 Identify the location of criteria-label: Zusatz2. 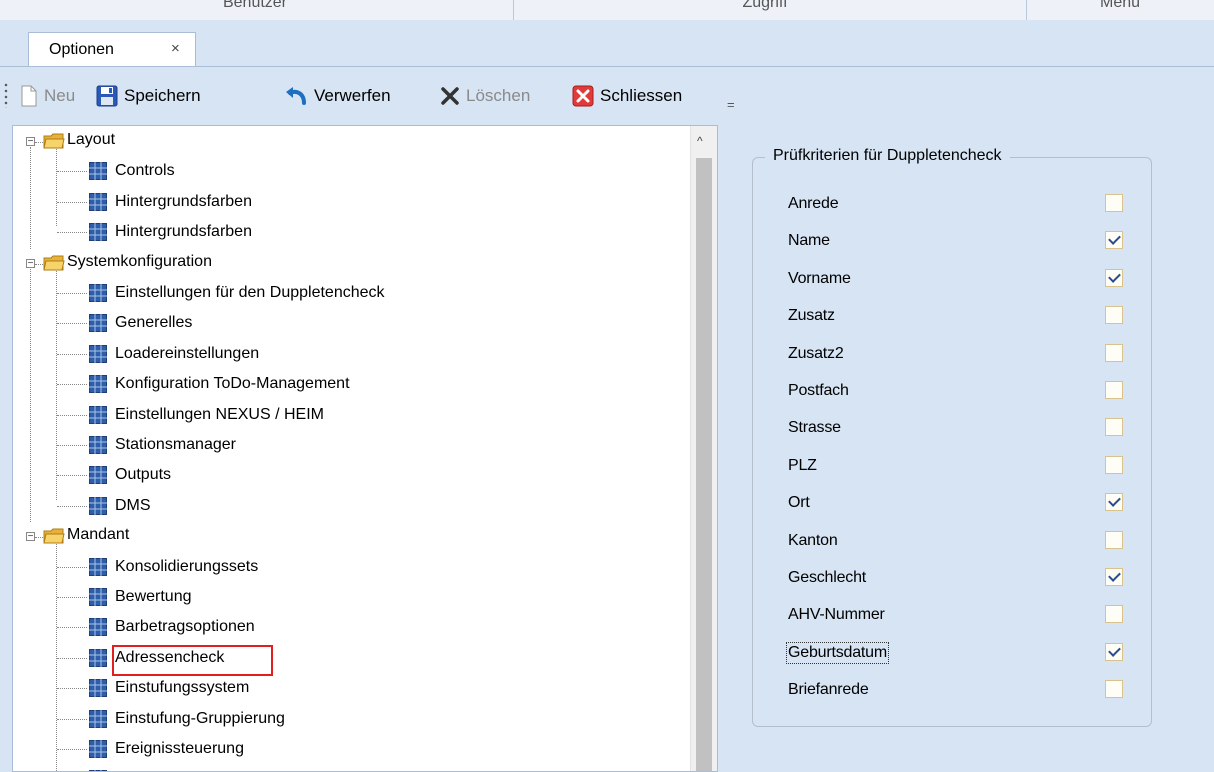
(816, 354).